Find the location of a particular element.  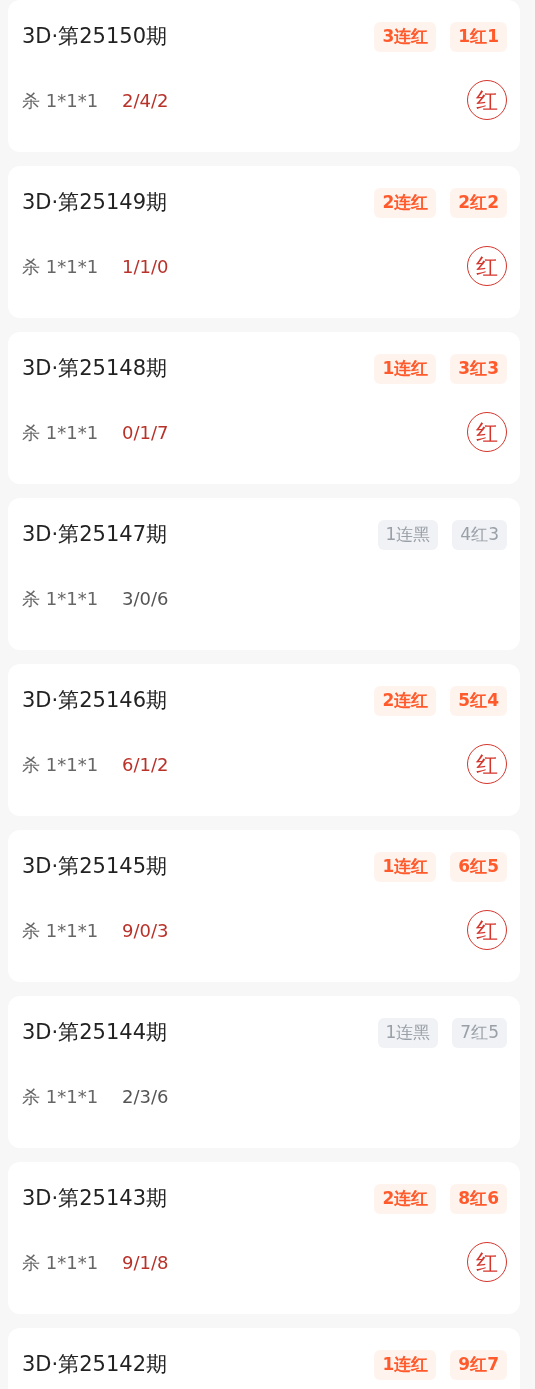

kill-numbers: 2/4/2 is located at coordinates (145, 100).